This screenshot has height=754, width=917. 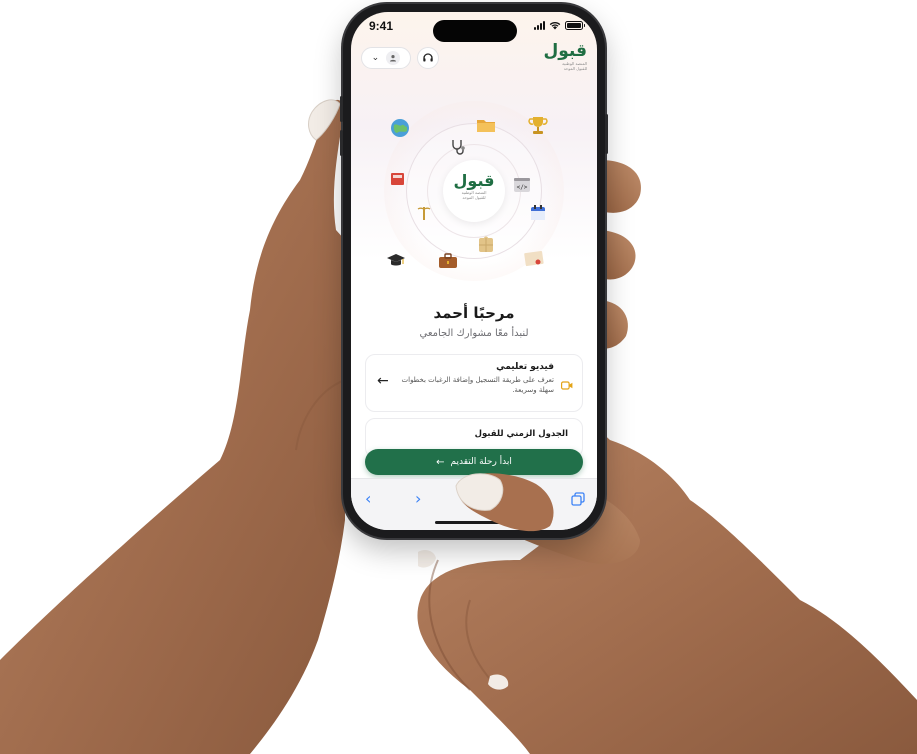 I want to click on hero-illustration: قبول المنصة الوطنية للقبول الموحد </>, so click(x=474, y=183).